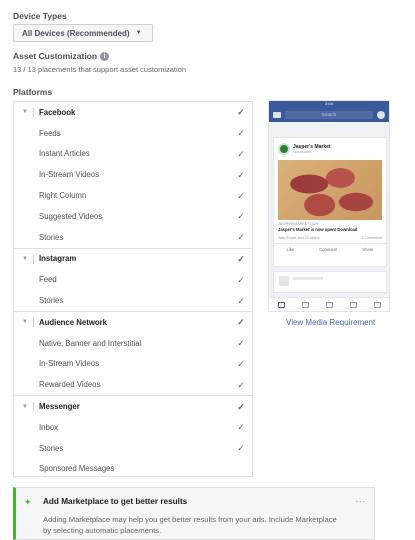 This screenshot has height=540, width=415. I want to click on platform-header: ▼ Audience Network ✓, so click(133, 322).